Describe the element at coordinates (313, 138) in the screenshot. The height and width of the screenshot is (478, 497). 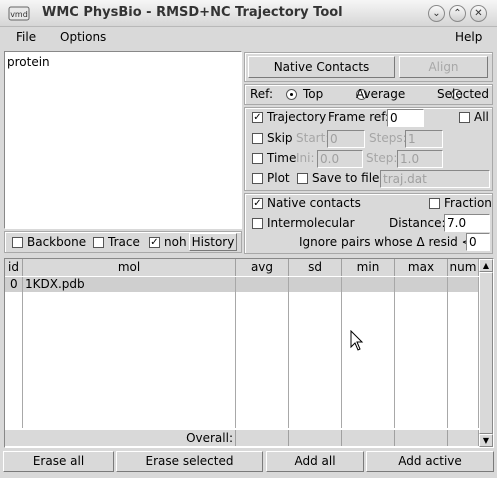
I see `start-label: Start:` at that location.